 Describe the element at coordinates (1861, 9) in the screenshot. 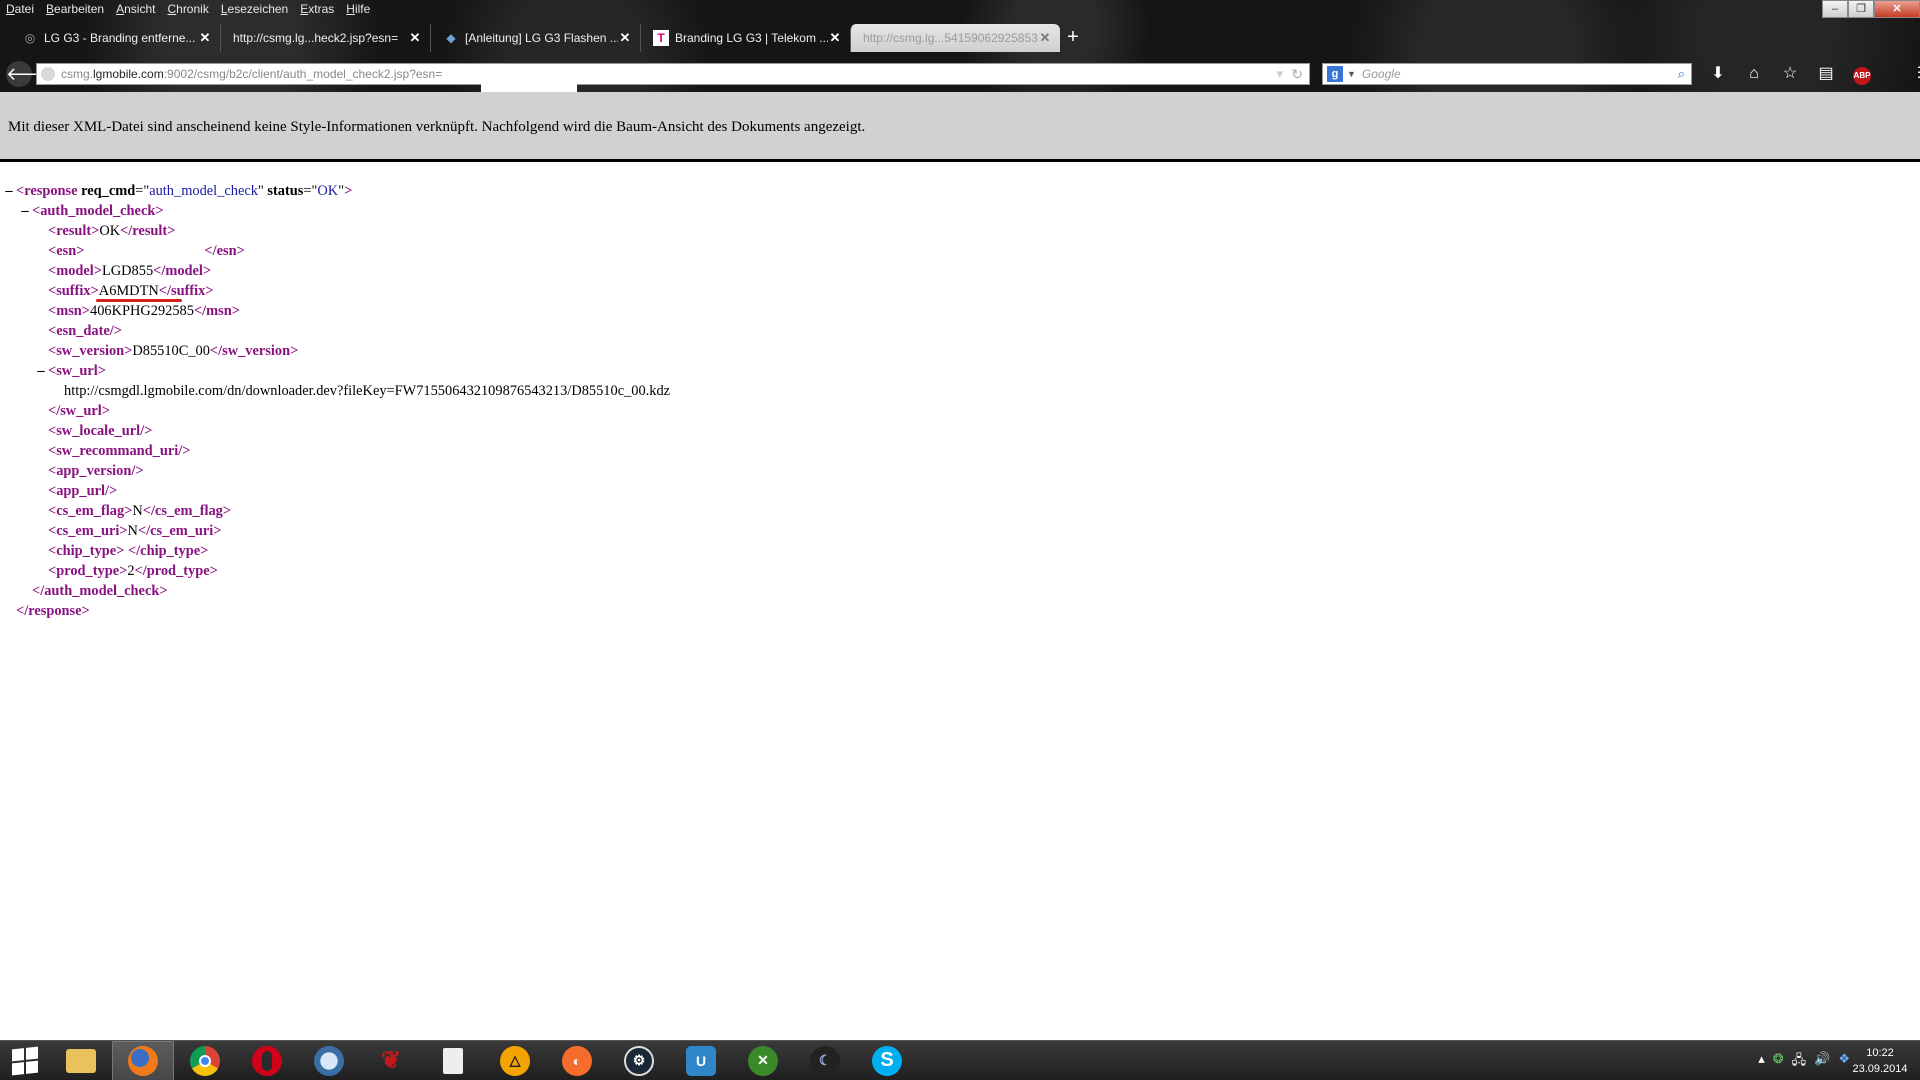

I see `maximize-button: ❐` at that location.